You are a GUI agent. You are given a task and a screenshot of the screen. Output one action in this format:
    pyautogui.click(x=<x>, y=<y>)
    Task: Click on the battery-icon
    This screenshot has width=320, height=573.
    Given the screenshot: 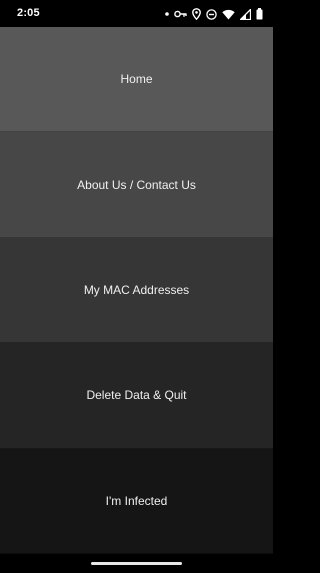 What is the action you would take?
    pyautogui.click(x=259, y=14)
    